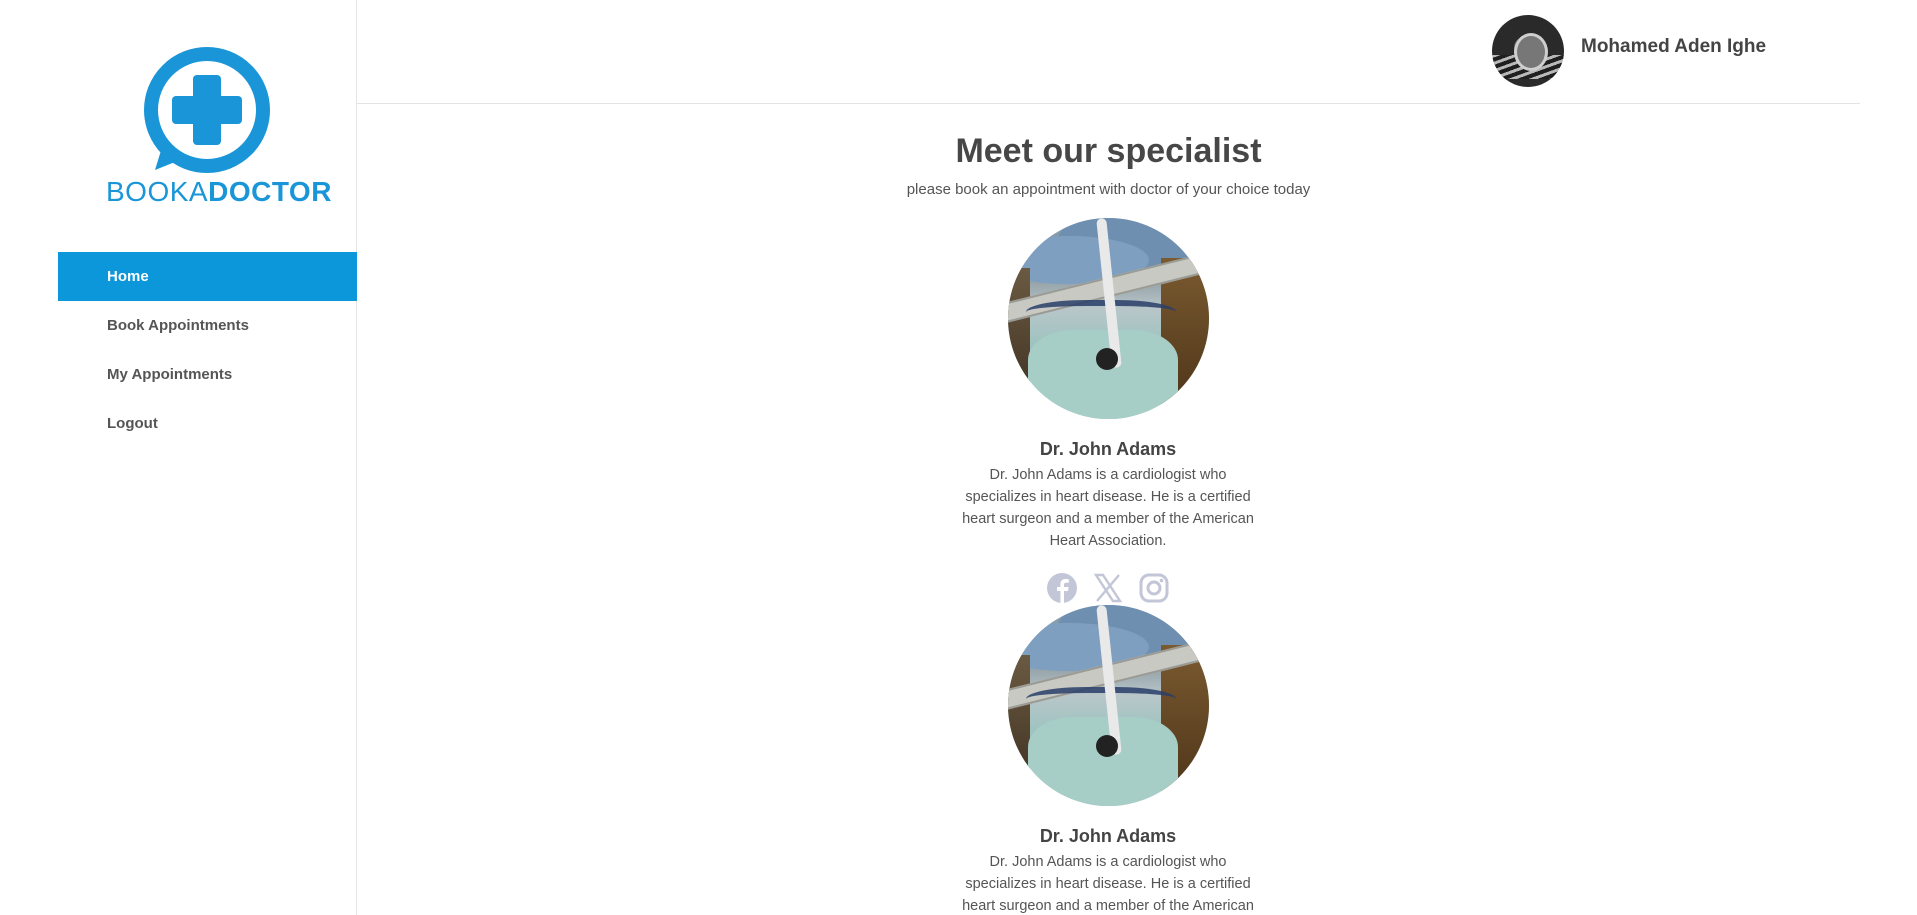 The height and width of the screenshot is (915, 1917). Describe the element at coordinates (207, 110) in the screenshot. I see `medical-cross-bubble-icon` at that location.